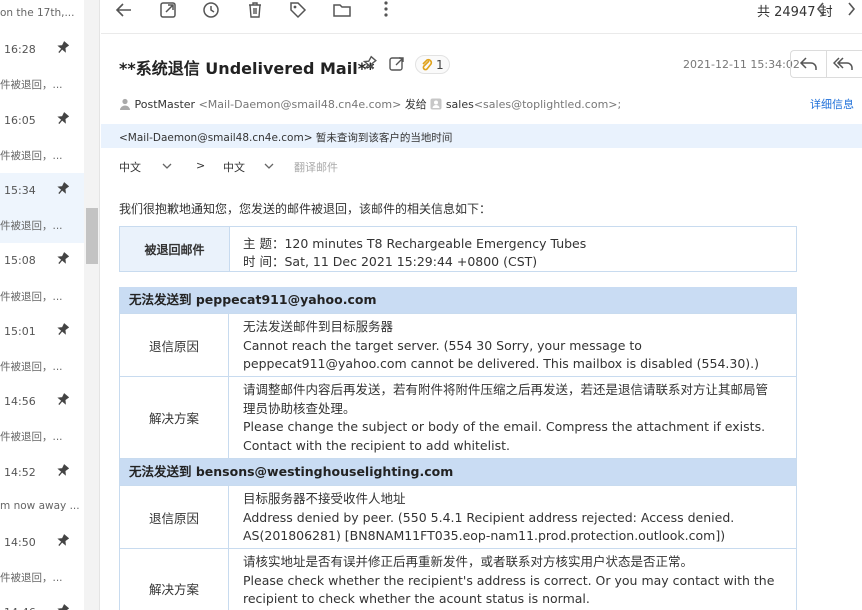 The width and height of the screenshot is (862, 610). Describe the element at coordinates (247, 68) in the screenshot. I see `message-subject: **系统退信 Undelivered Mail**` at that location.